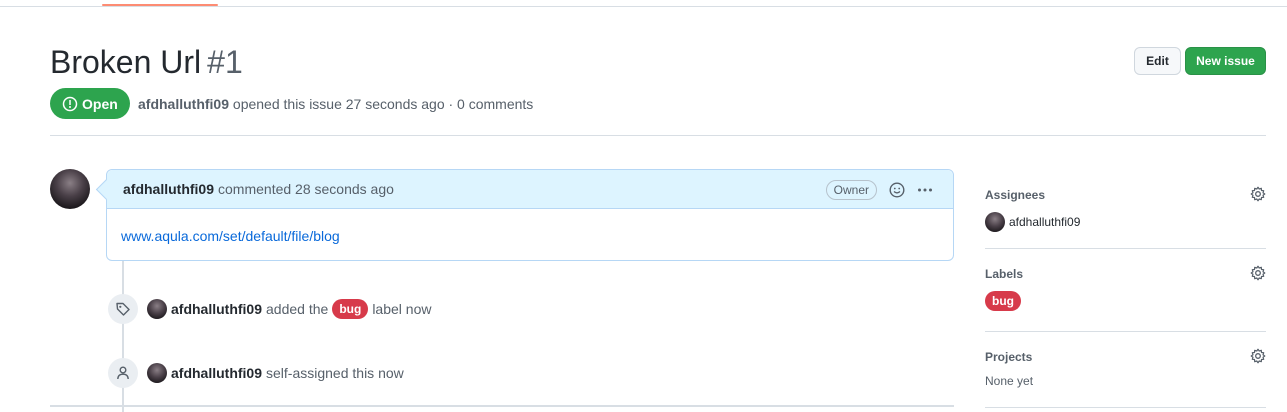 This screenshot has height=412, width=1287. I want to click on active-tab-underline, so click(160, 5).